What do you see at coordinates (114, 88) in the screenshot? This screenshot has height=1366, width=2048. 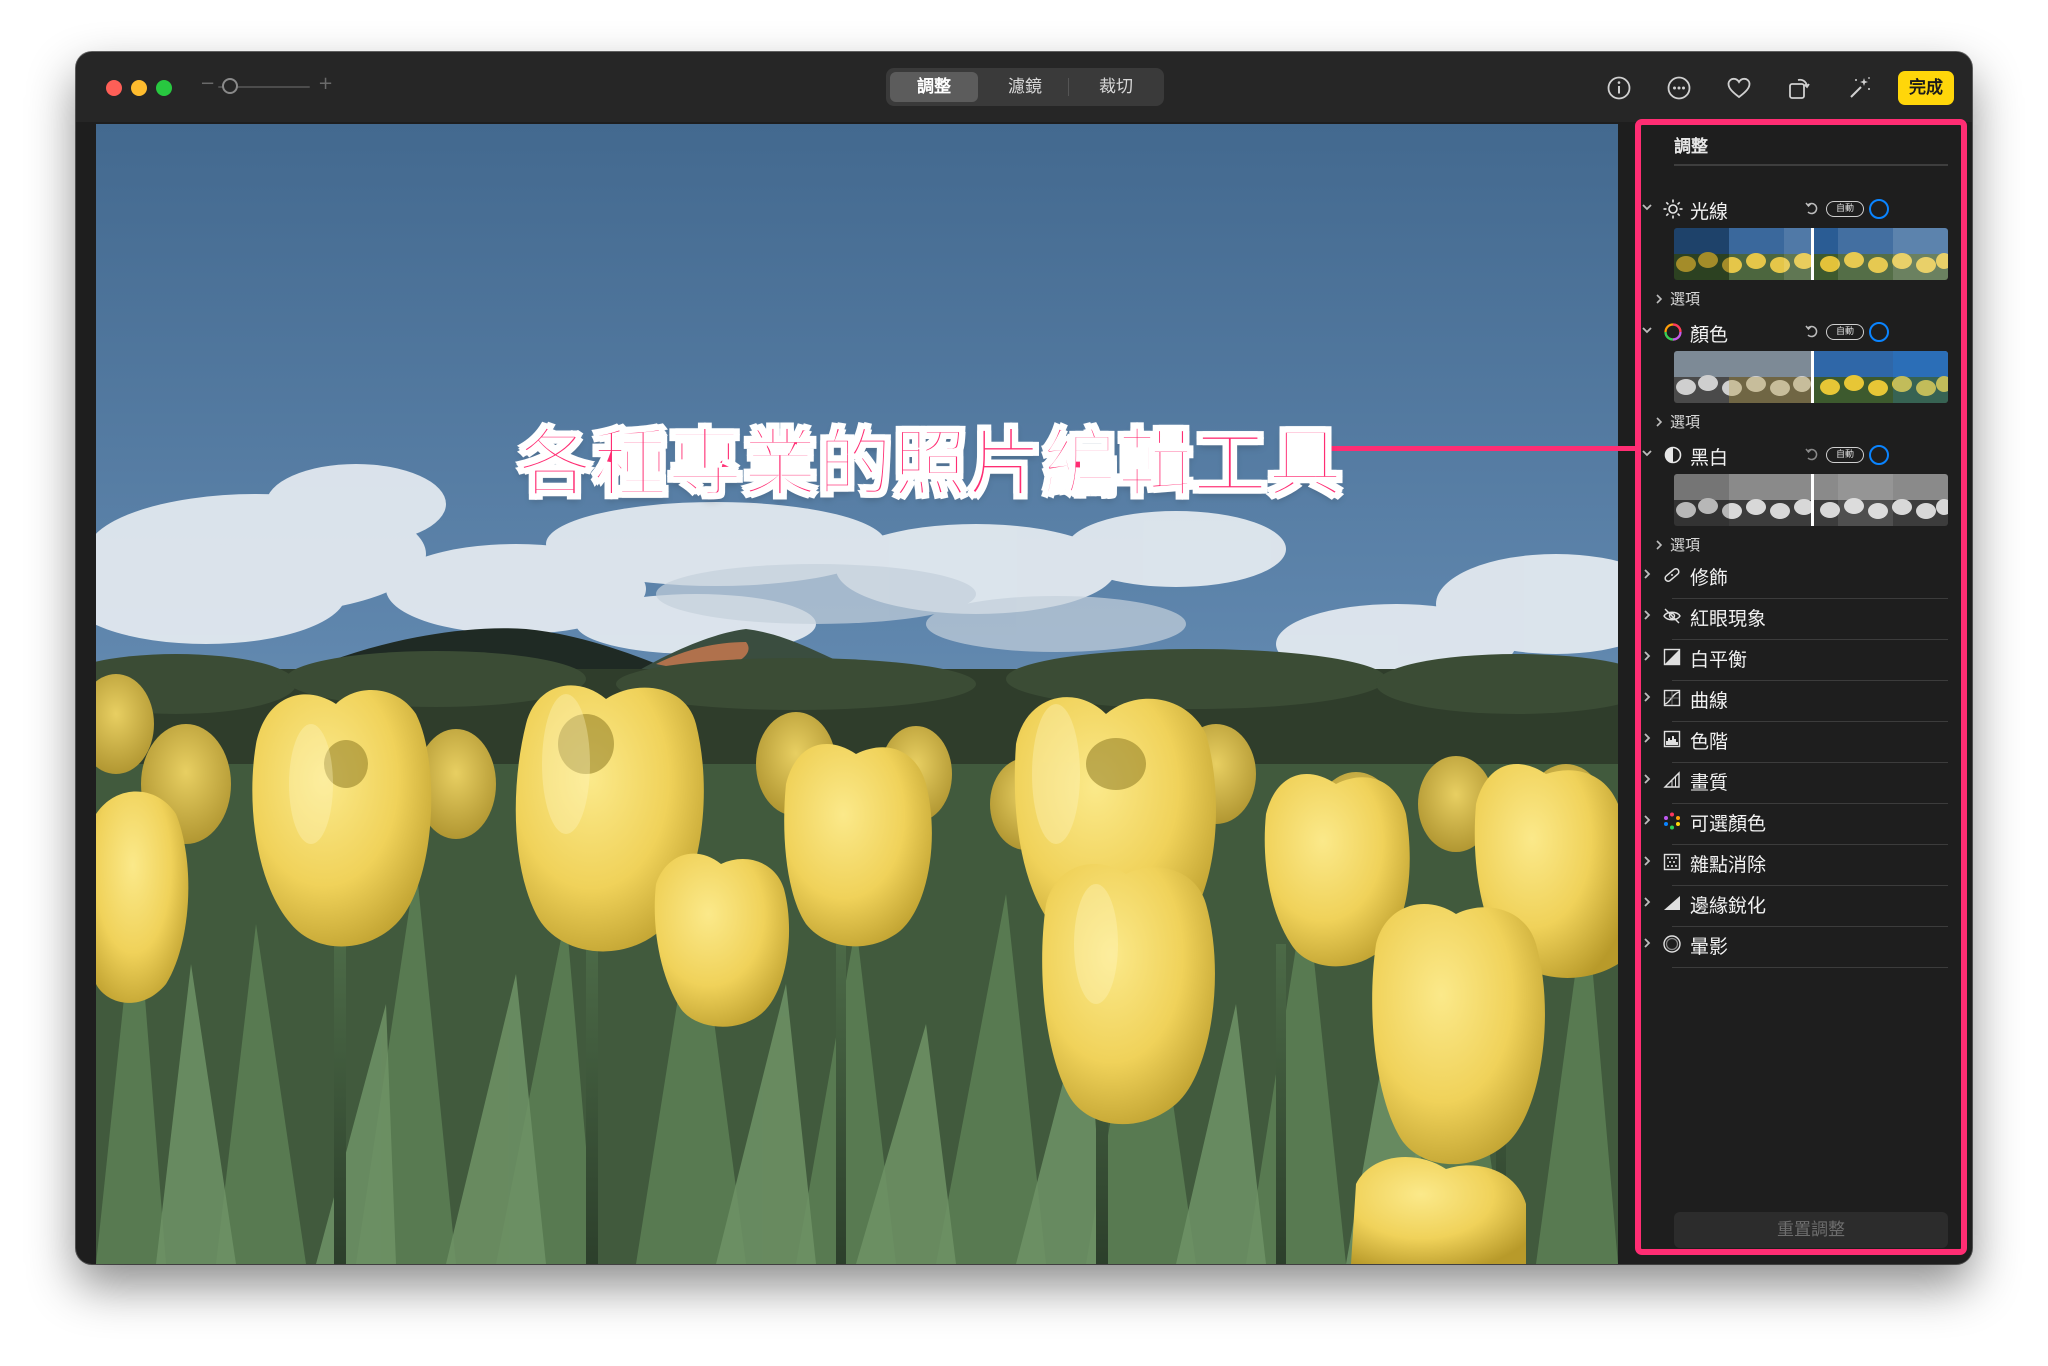 I see `close-button` at bounding box center [114, 88].